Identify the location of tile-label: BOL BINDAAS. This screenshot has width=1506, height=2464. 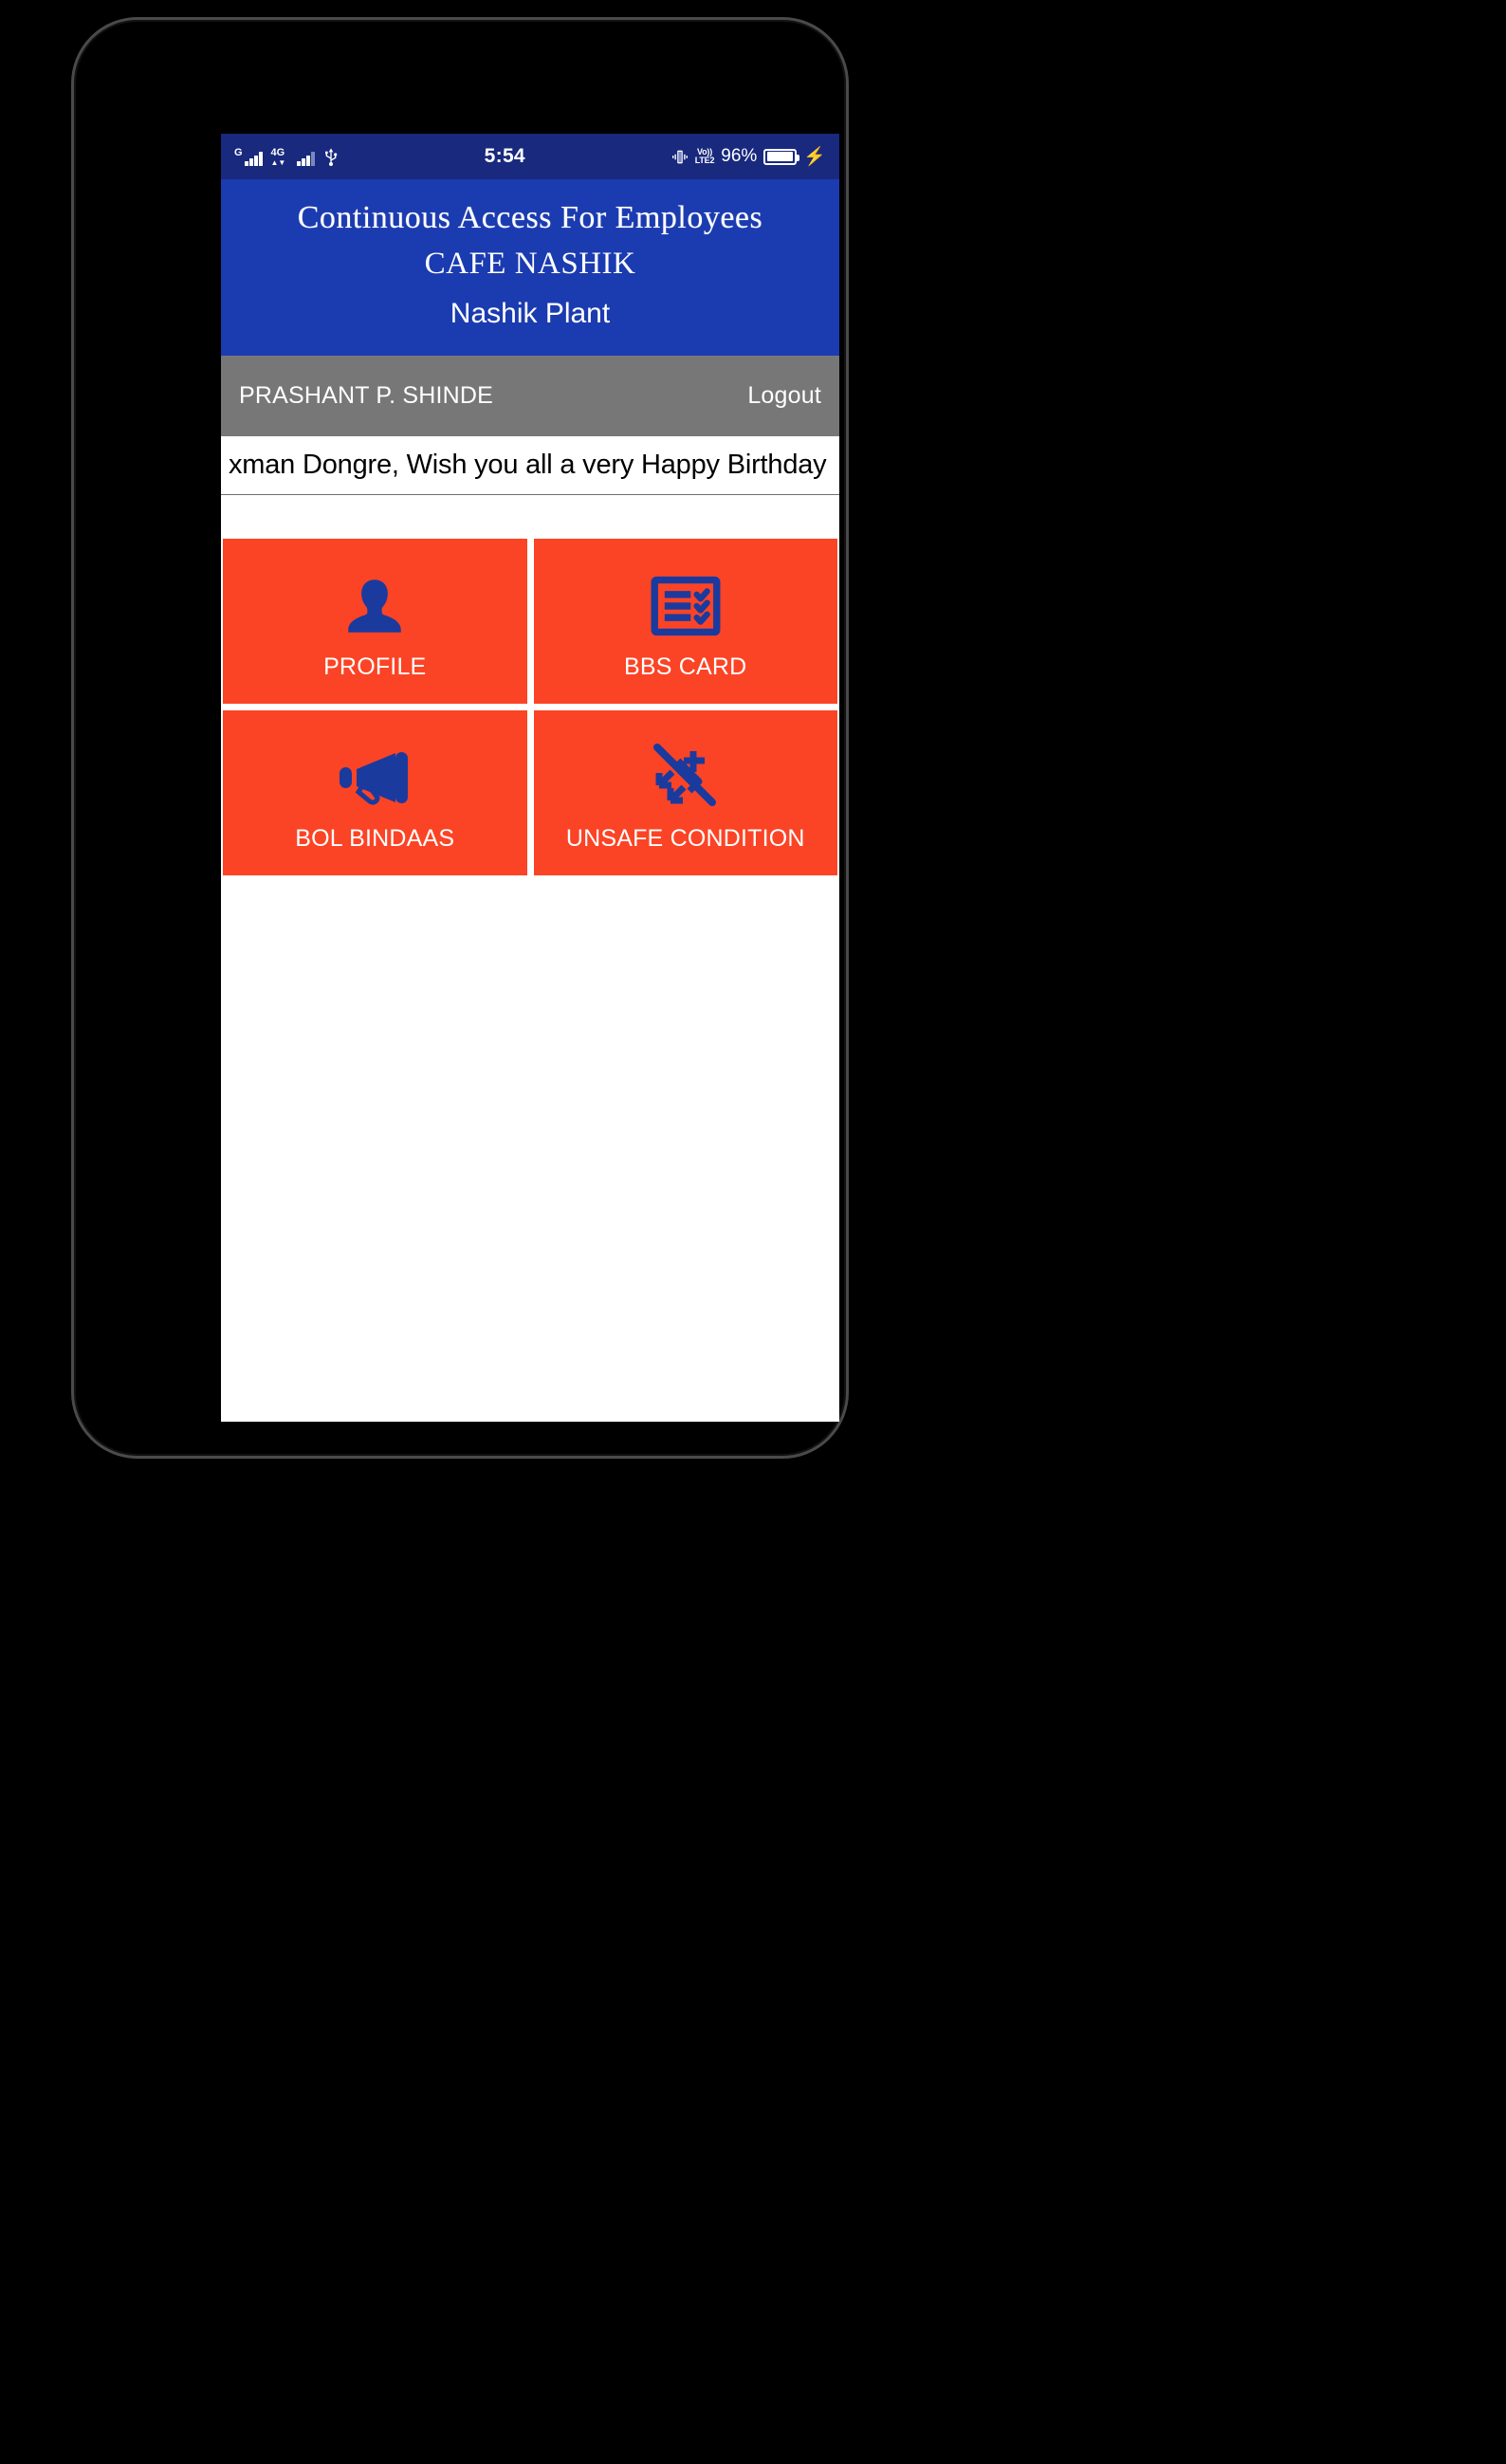
(375, 839).